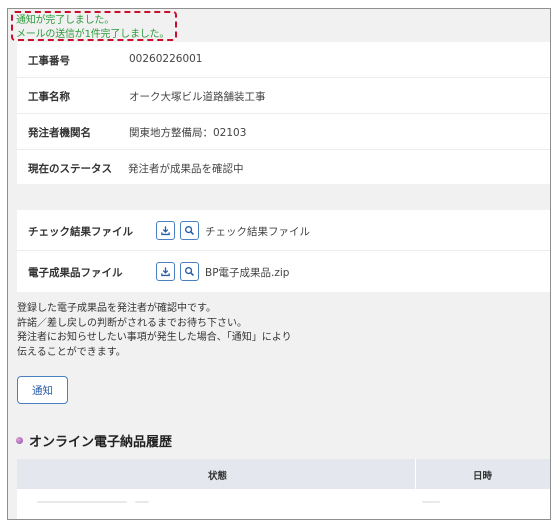 The width and height of the screenshot is (558, 525). What do you see at coordinates (283, 504) in the screenshot?
I see `history-table-body` at bounding box center [283, 504].